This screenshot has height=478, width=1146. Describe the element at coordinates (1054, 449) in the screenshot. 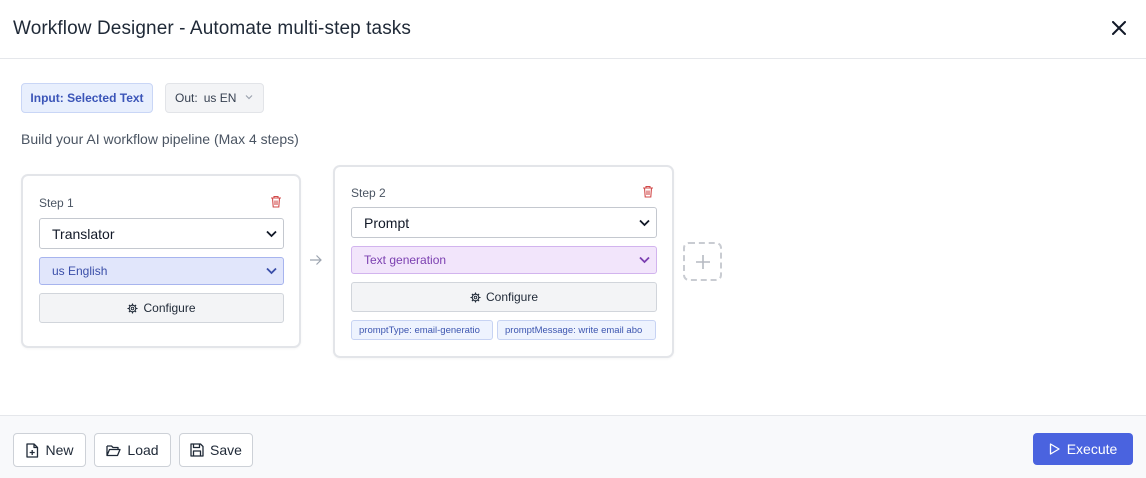

I see `play-icon` at that location.